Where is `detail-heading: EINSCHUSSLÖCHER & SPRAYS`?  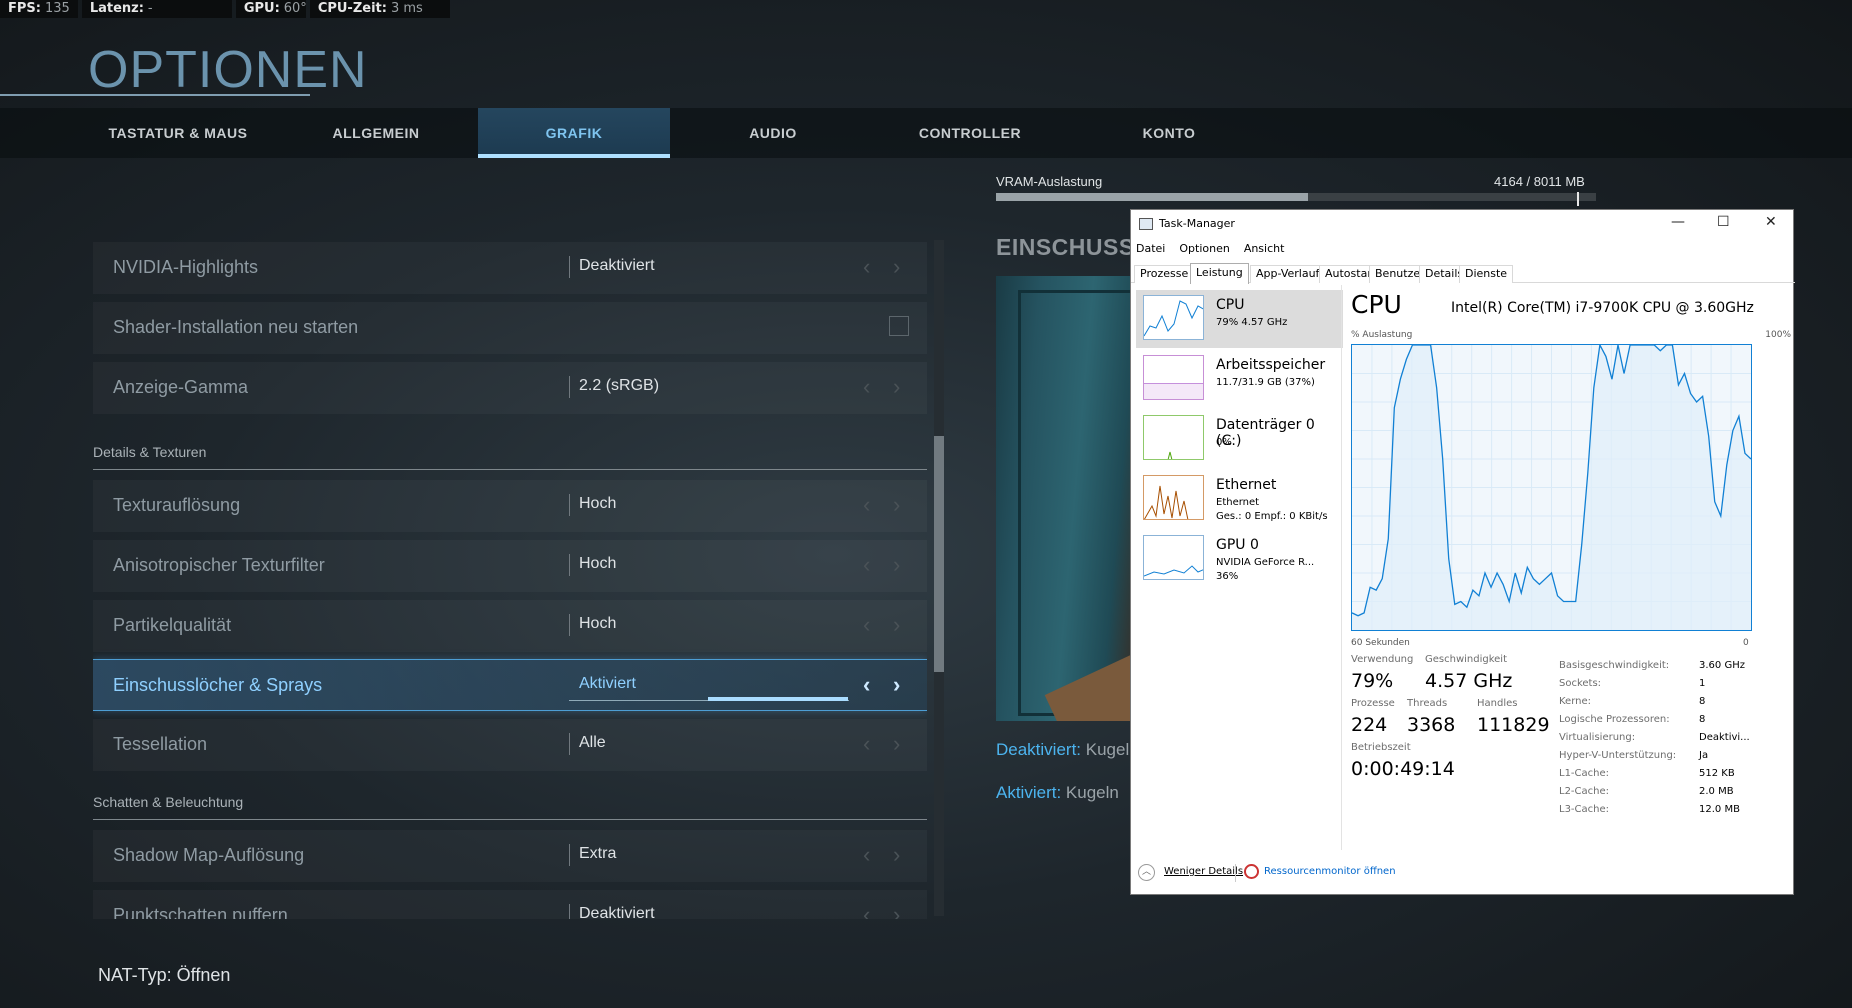 detail-heading: EINSCHUSSLÖCHER & SPRAYS is located at coordinates (1065, 247).